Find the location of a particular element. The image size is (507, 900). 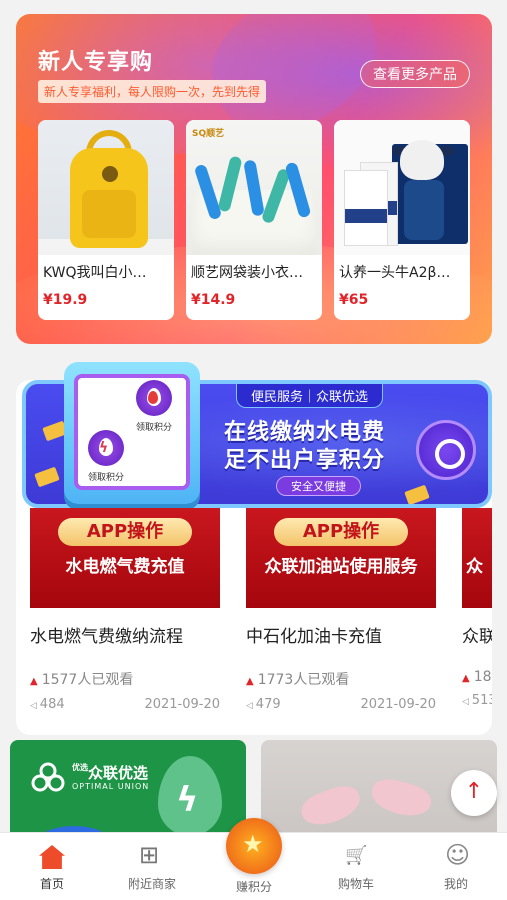

product-card: SQ顺艺 顺艺网袋装小衣… ¥14.9 is located at coordinates (254, 220).